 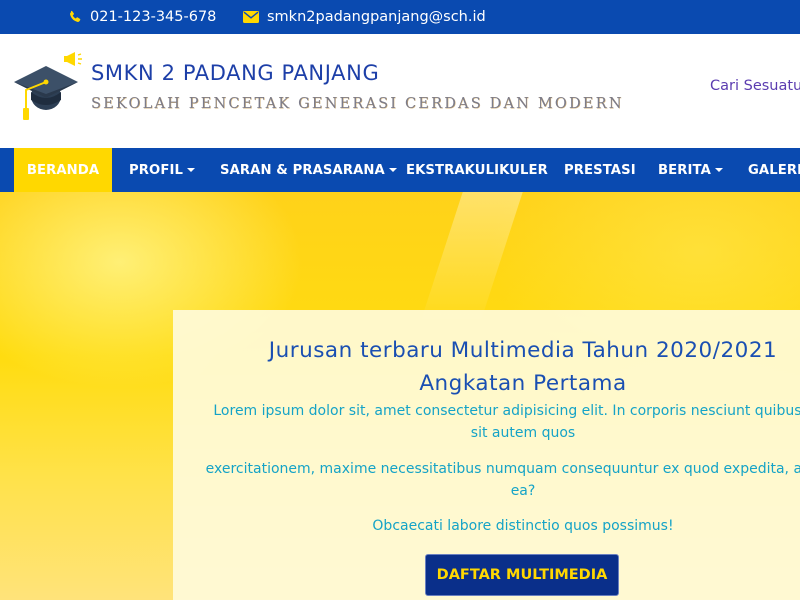 What do you see at coordinates (523, 491) in the screenshot?
I see `hero-paragraph-2-line2: ea?` at bounding box center [523, 491].